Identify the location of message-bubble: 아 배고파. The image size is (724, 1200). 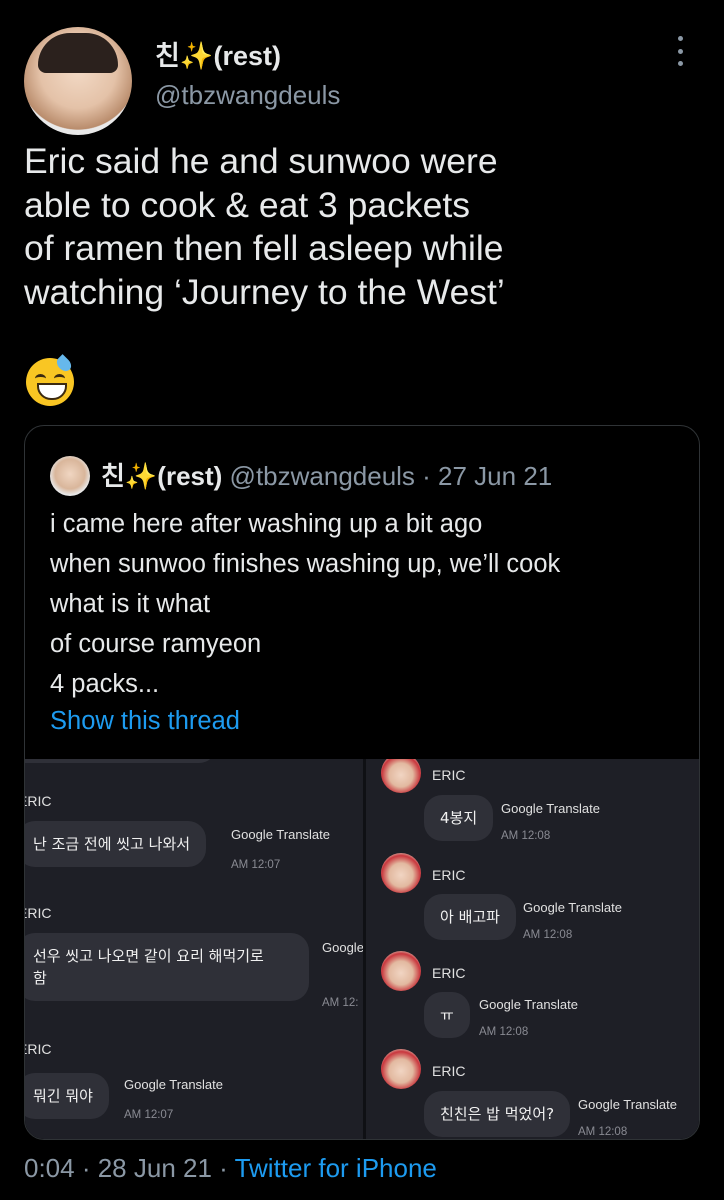
(470, 917).